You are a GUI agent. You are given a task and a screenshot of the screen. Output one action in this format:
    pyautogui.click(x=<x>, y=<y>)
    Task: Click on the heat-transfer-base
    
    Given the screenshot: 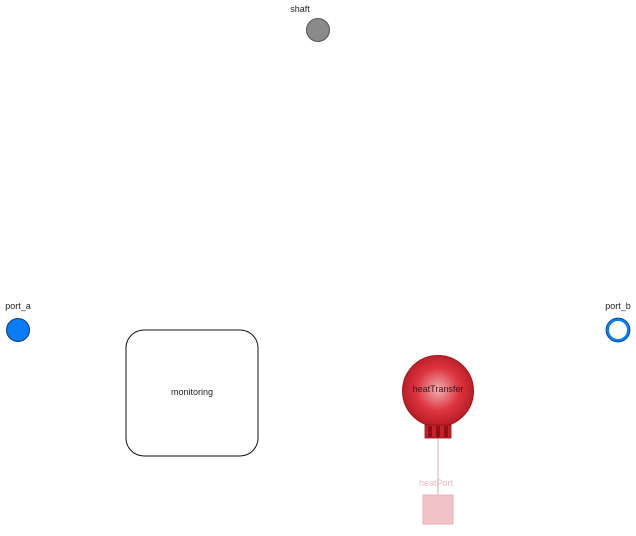 What is the action you would take?
    pyautogui.click(x=438, y=431)
    